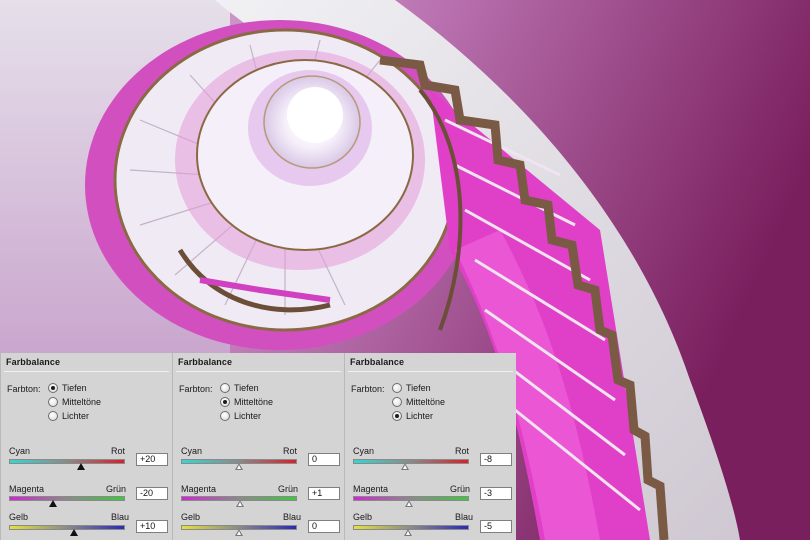 This screenshot has width=810, height=540. Describe the element at coordinates (67, 527) in the screenshot. I see `yellow-blue-slider-track` at that location.